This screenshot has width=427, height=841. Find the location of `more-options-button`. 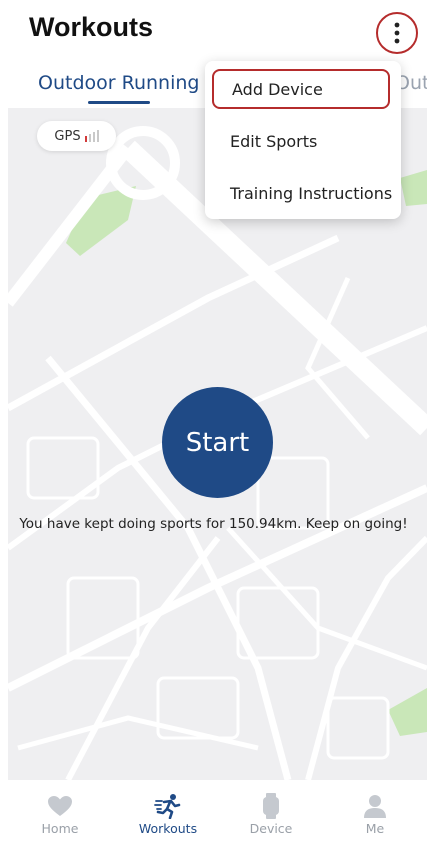

more-options-button is located at coordinates (397, 33).